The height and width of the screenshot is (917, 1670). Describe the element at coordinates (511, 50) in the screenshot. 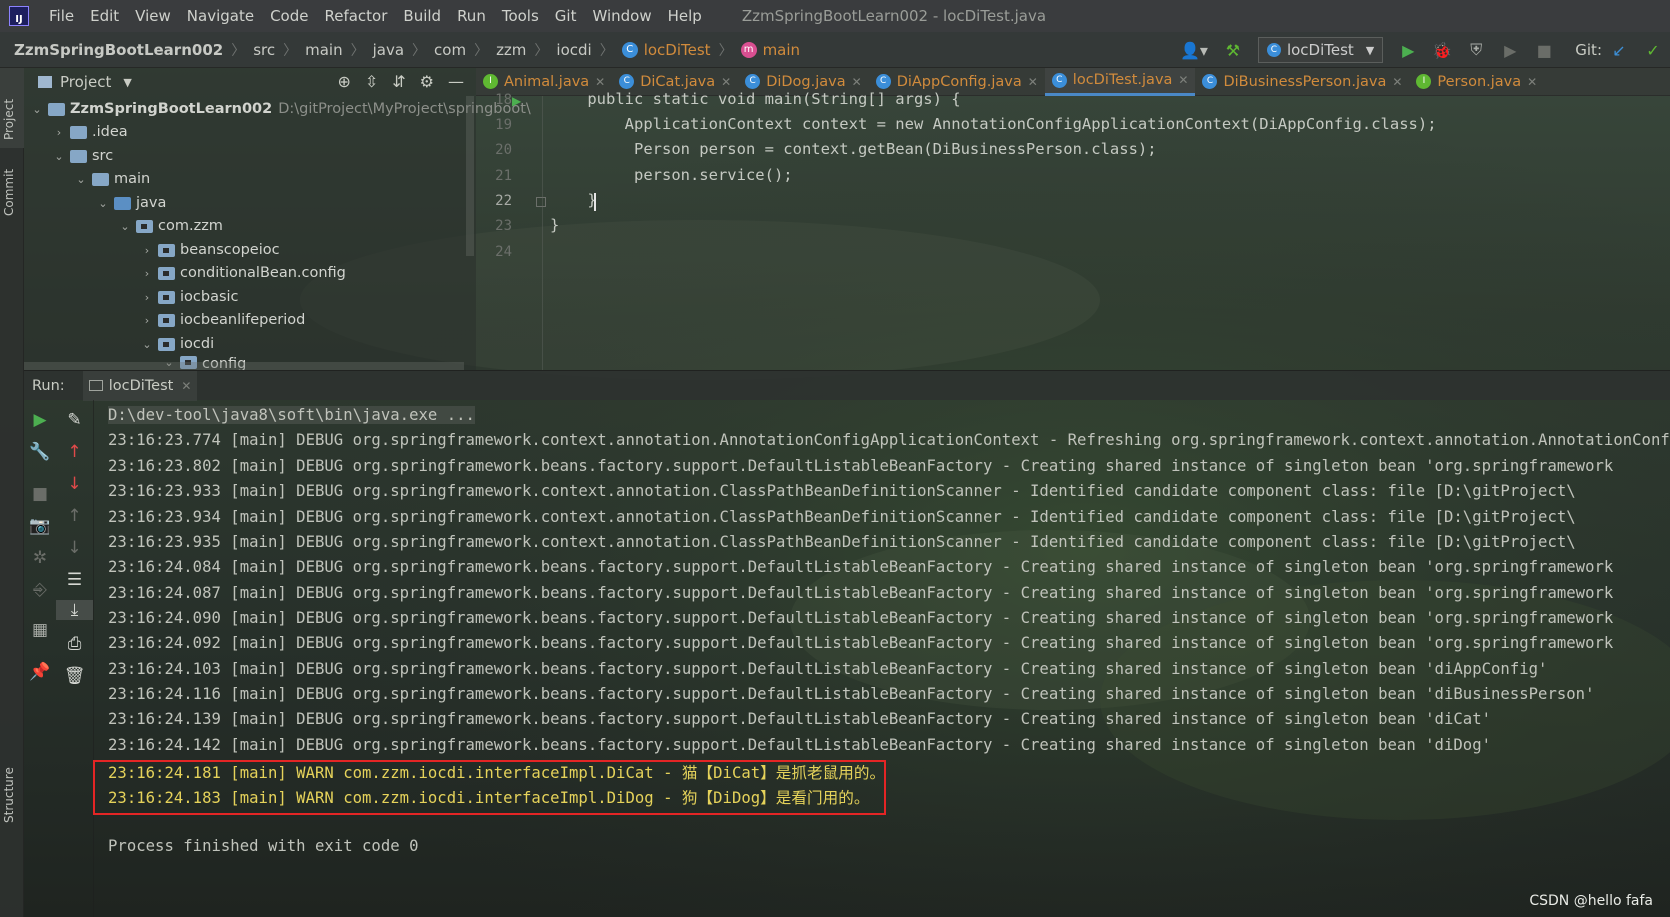

I see `breadcrumb-zzm: zzm` at that location.